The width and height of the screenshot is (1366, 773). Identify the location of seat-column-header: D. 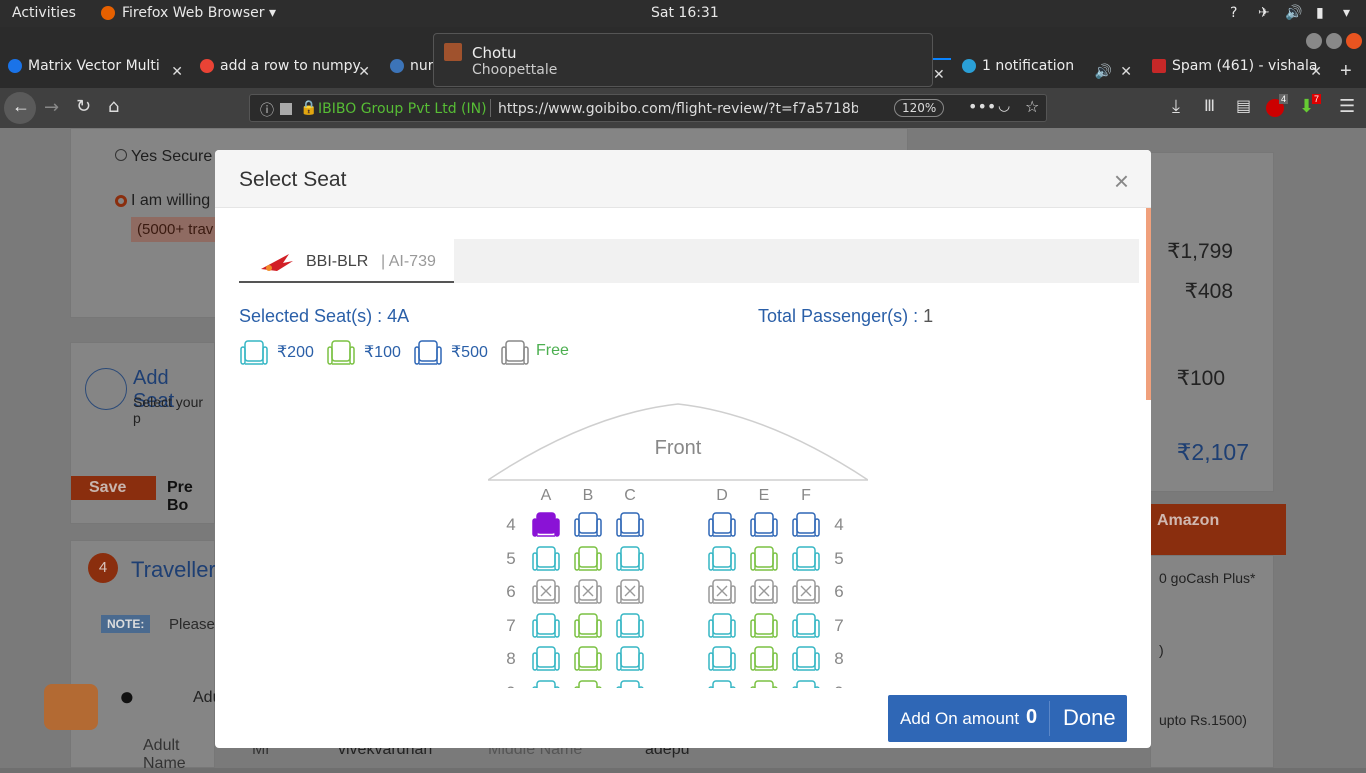
(722, 495).